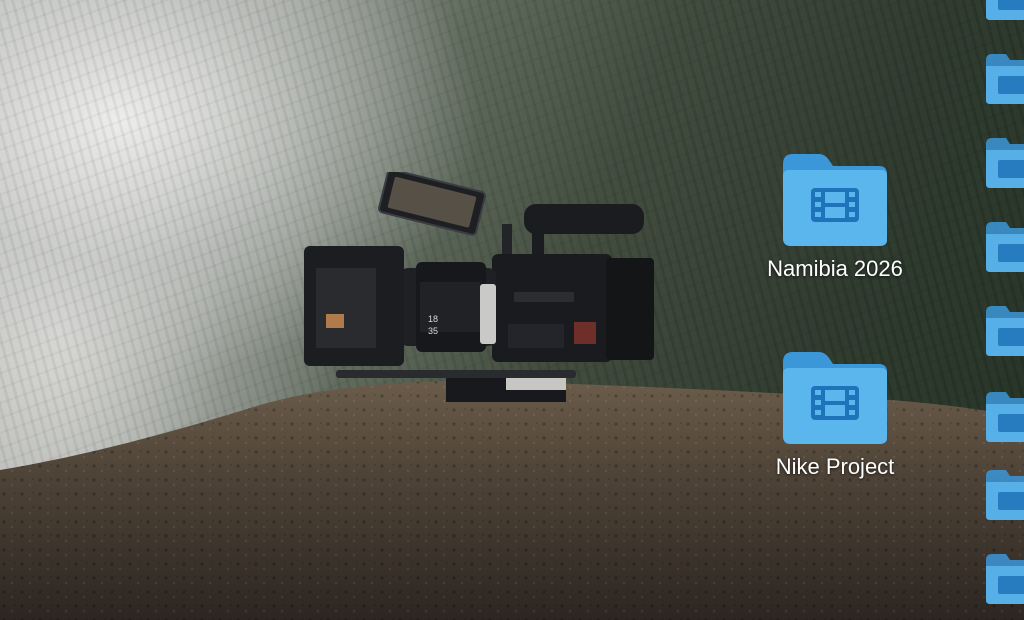 This screenshot has width=1024, height=620. Describe the element at coordinates (835, 466) in the screenshot. I see `desktop-folder-label: Nike Project` at that location.